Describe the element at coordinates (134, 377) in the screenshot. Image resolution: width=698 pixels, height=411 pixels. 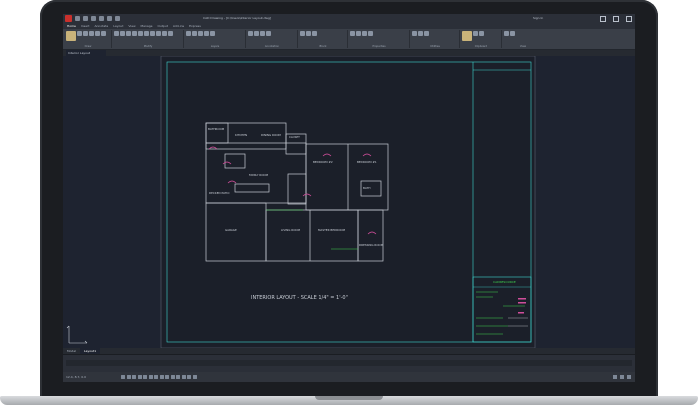
I see `ortho-icon` at that location.